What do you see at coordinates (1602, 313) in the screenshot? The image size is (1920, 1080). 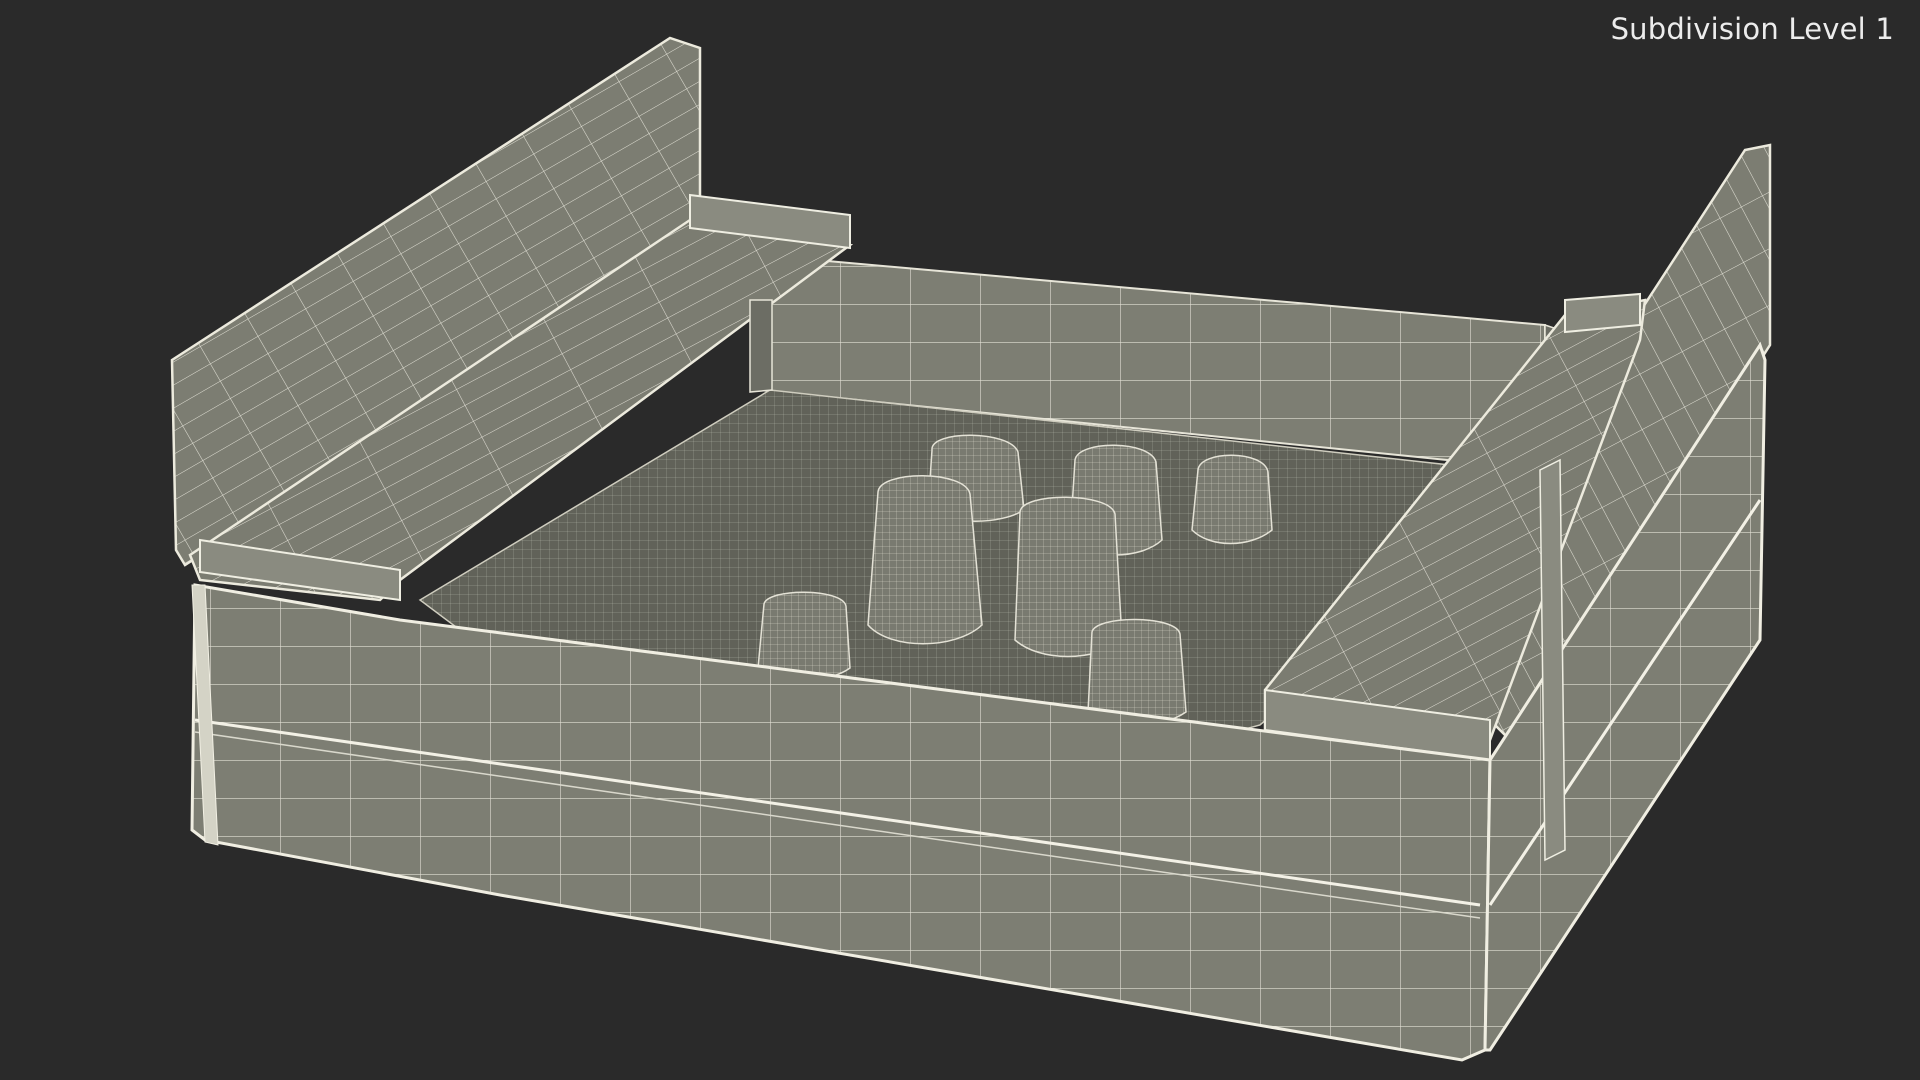 I see `right-bench-armrest-rear` at bounding box center [1602, 313].